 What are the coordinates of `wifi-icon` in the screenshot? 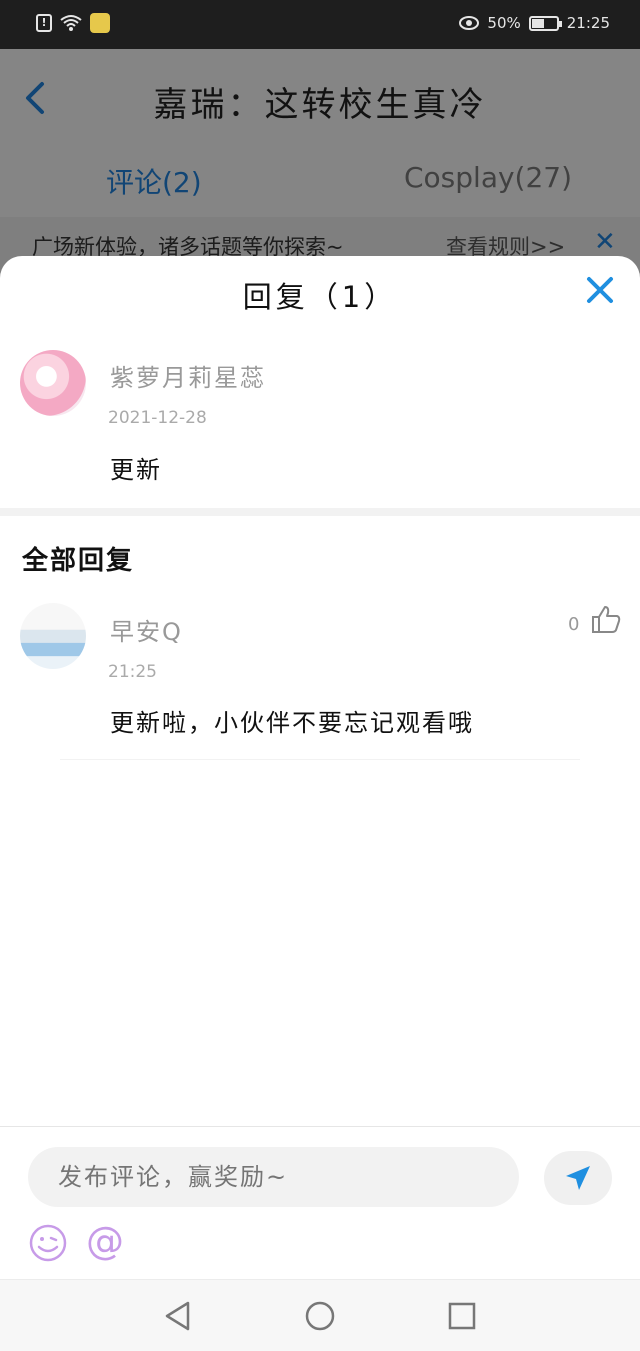 It's located at (71, 23).